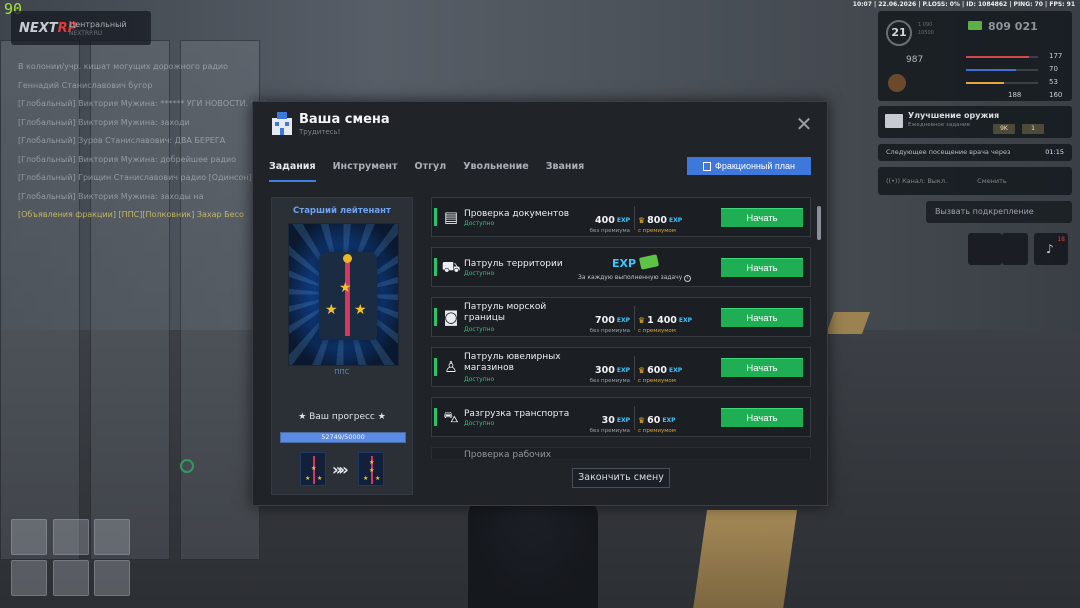  What do you see at coordinates (1015, 249) in the screenshot?
I see `menu-button` at bounding box center [1015, 249].